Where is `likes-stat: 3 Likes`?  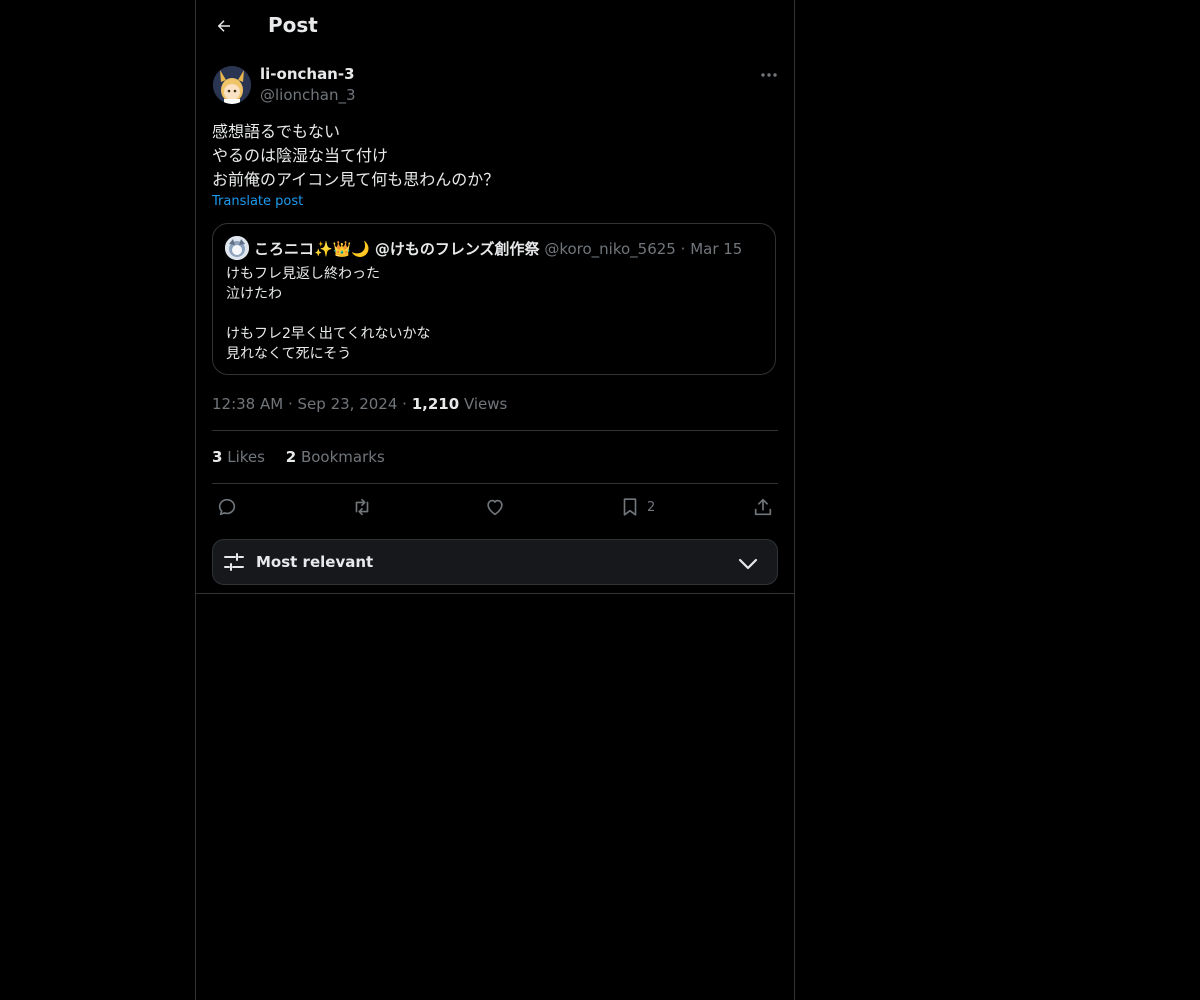 likes-stat: 3 Likes is located at coordinates (238, 457).